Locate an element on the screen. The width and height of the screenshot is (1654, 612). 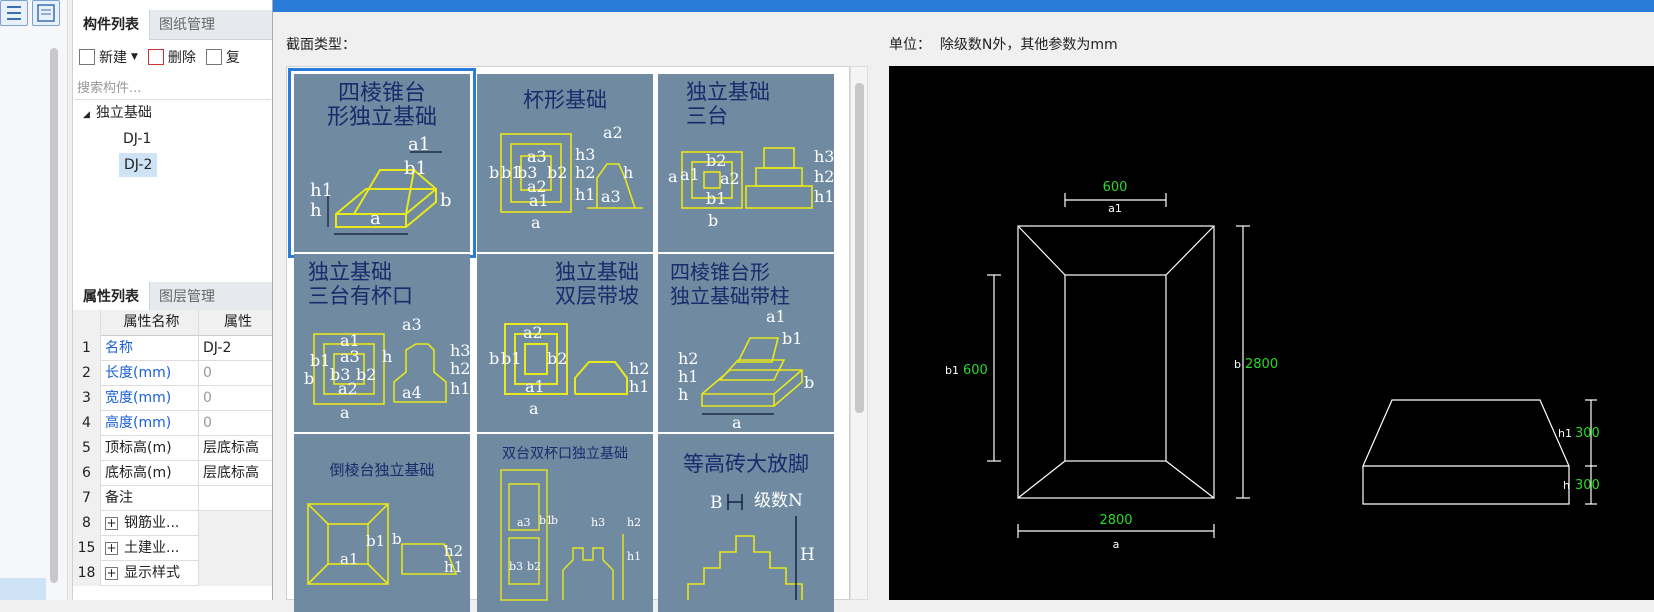
table-row: 3 宽度(mm) 0 is located at coordinates (173, 398).